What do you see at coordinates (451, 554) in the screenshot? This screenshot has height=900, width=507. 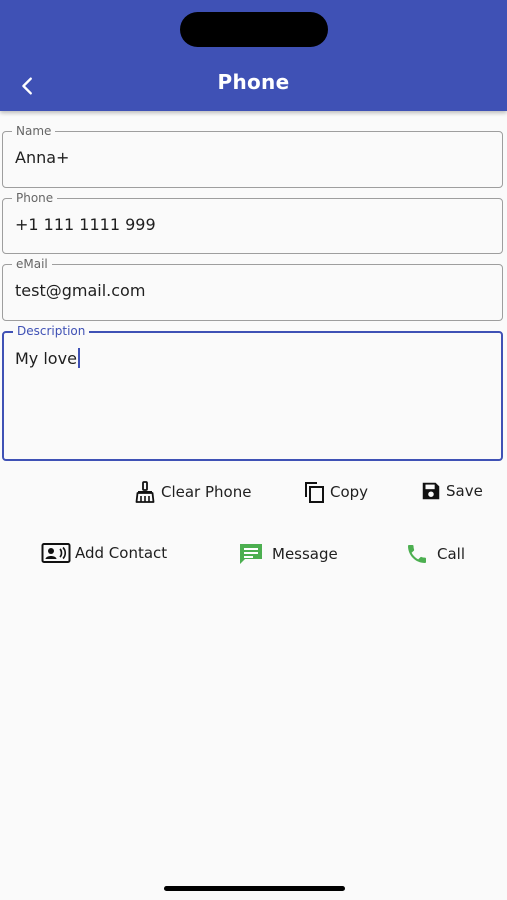 I see `call-label: Call` at bounding box center [451, 554].